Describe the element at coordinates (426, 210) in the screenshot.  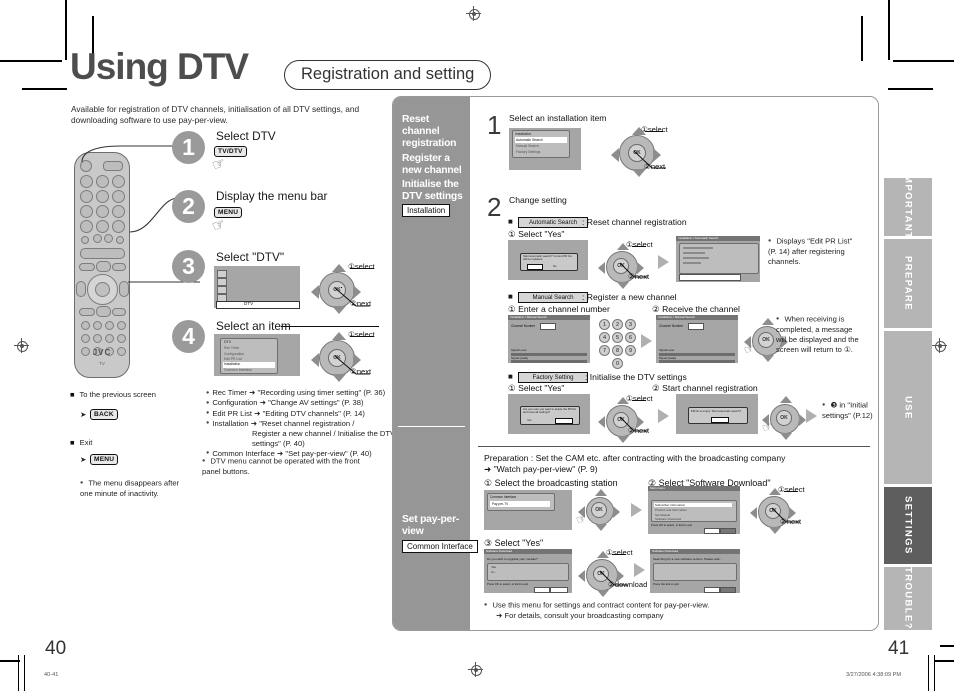
I see `sidebar-chip-installation: Installation` at that location.